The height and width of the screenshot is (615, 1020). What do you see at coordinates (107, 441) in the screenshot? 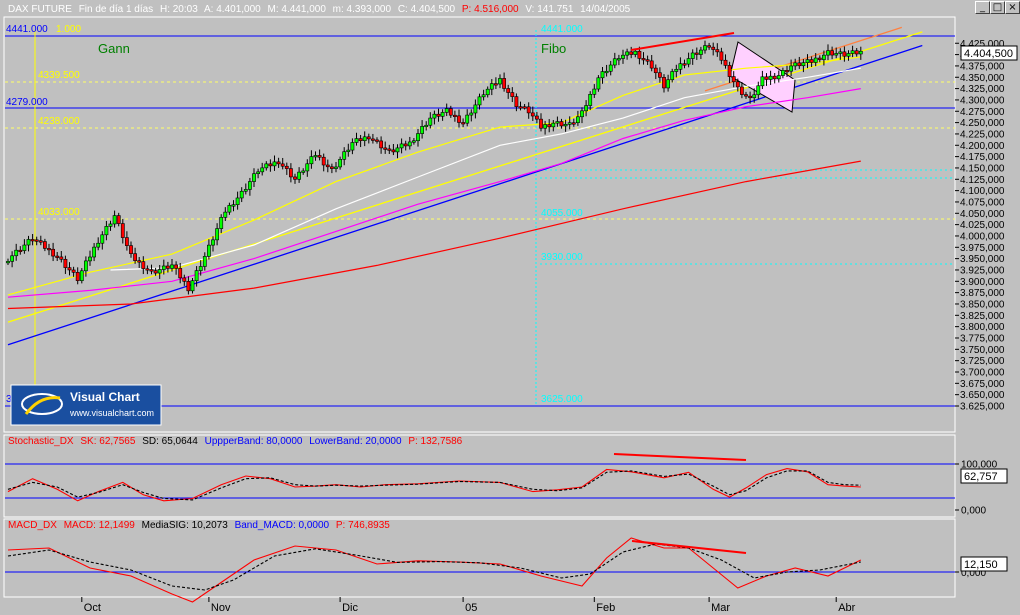
I see `stoch-sk: SK: 62,7565` at bounding box center [107, 441].